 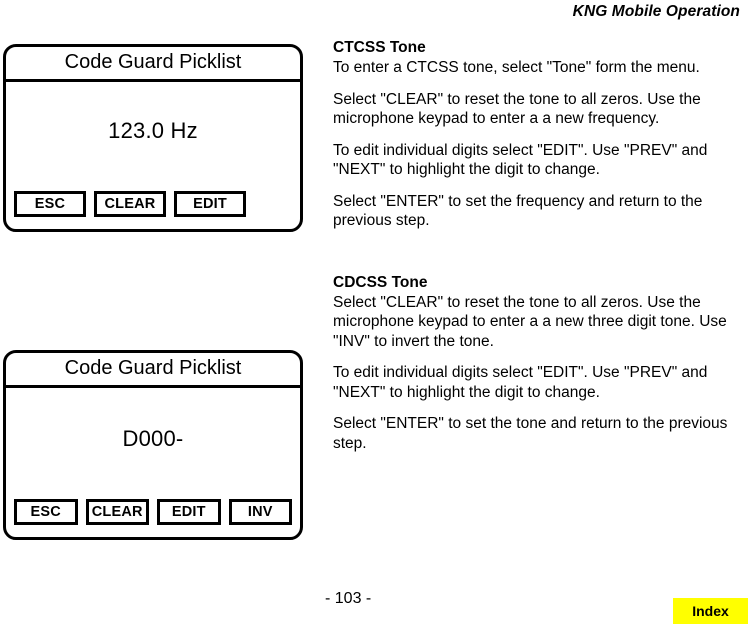 I want to click on softkey-clear-cdcss: CLEAR, so click(x=117, y=512).